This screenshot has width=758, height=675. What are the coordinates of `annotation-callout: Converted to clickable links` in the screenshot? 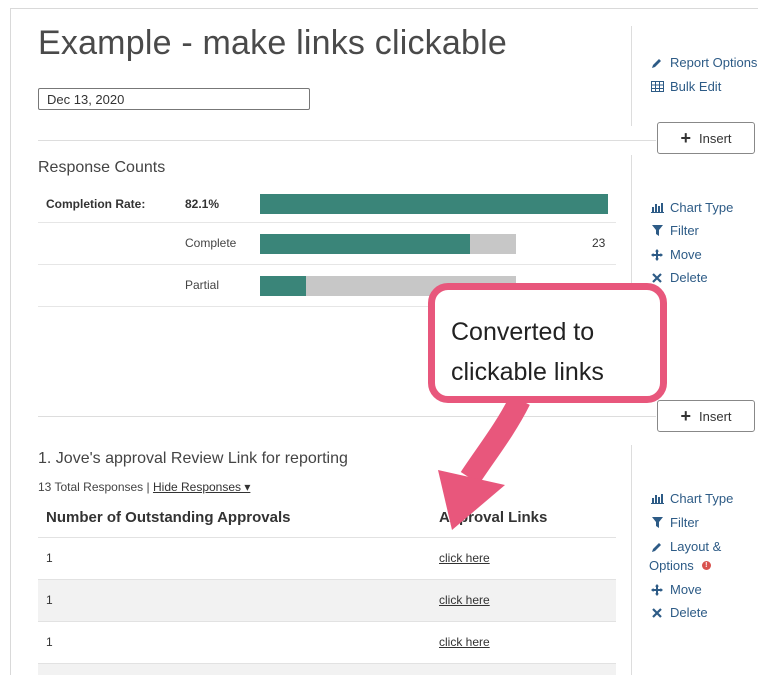 It's located at (547, 343).